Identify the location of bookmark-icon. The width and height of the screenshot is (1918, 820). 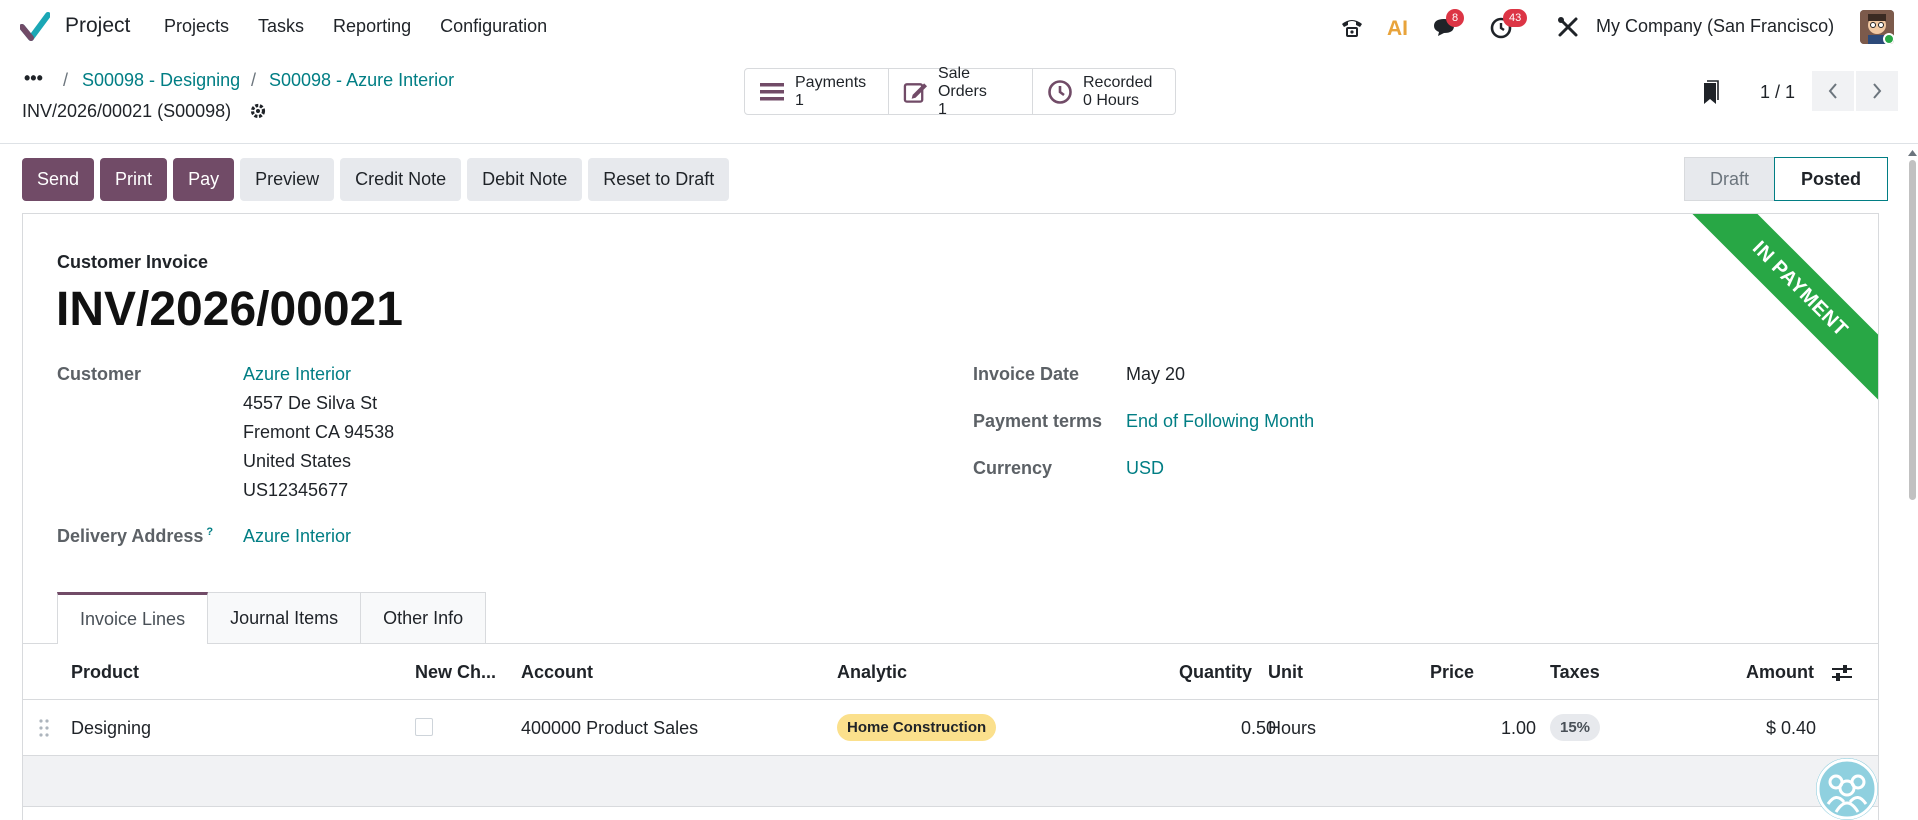
(1710, 93).